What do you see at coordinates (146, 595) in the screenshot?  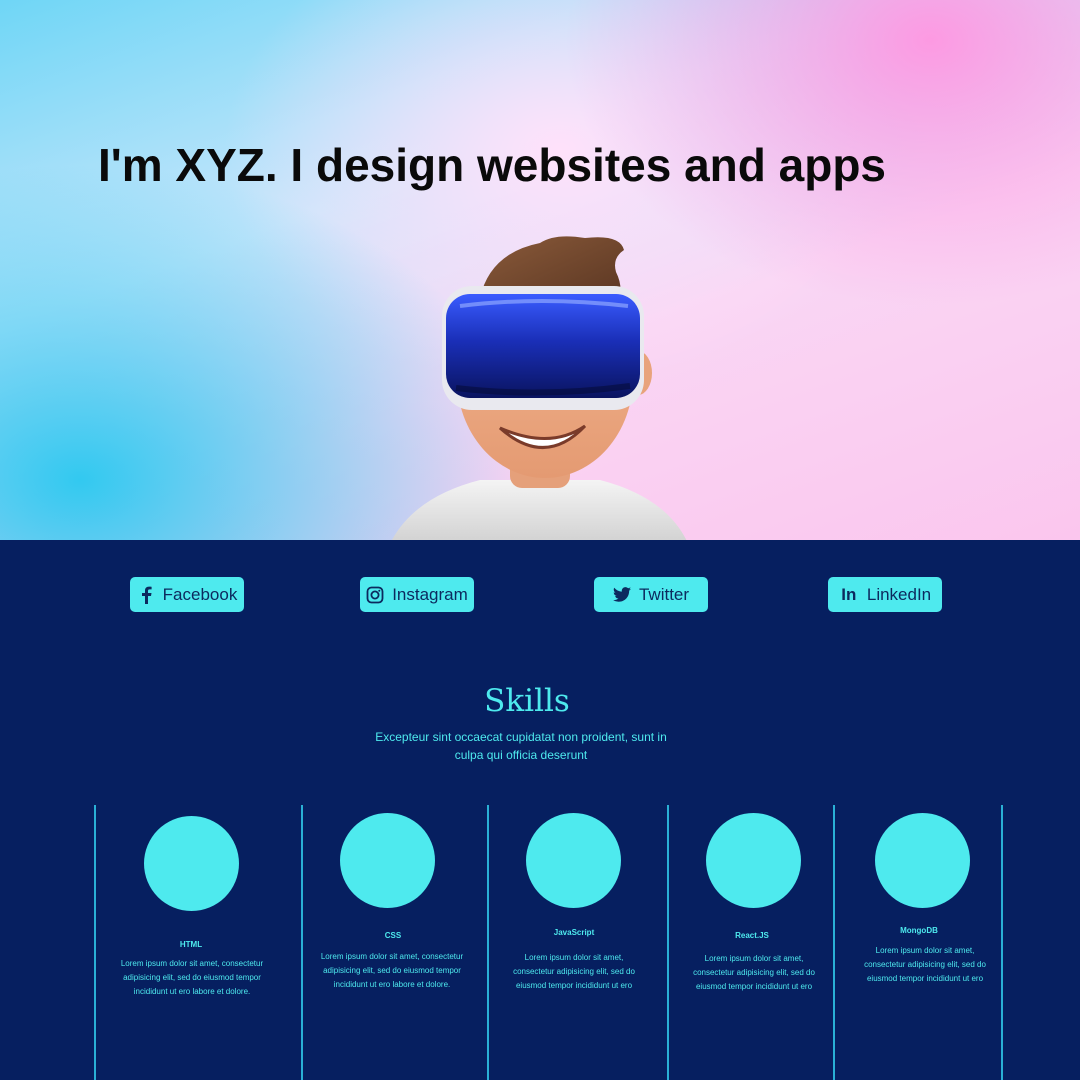 I see `facebook-icon` at bounding box center [146, 595].